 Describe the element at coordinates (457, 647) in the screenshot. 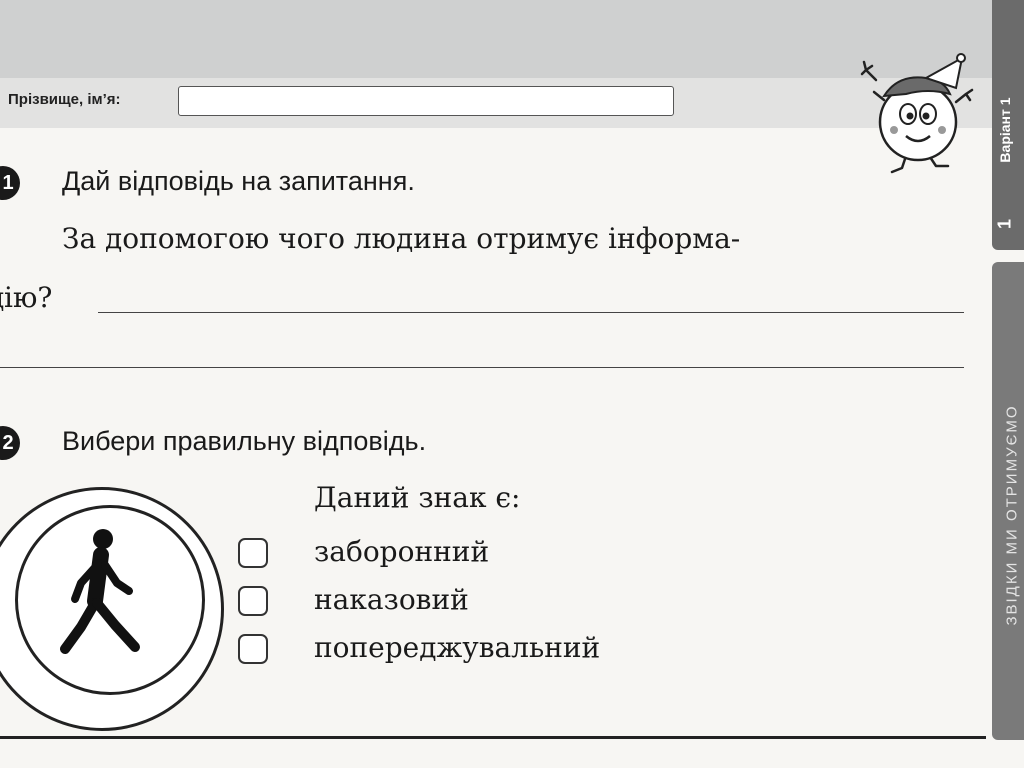

I see `option-label-3: попереджувальний` at that location.